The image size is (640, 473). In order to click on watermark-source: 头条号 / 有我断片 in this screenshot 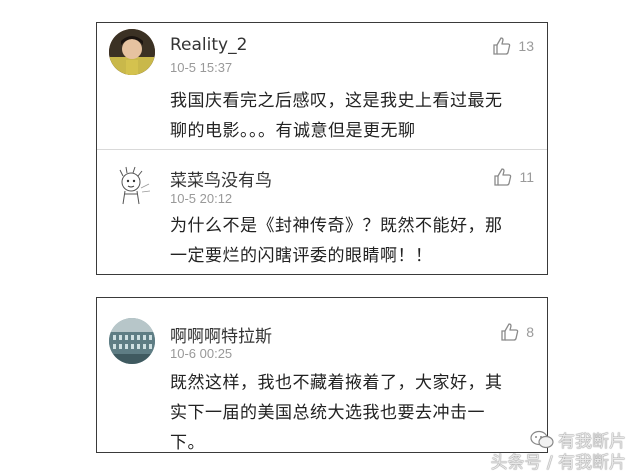, I will do `click(558, 463)`.